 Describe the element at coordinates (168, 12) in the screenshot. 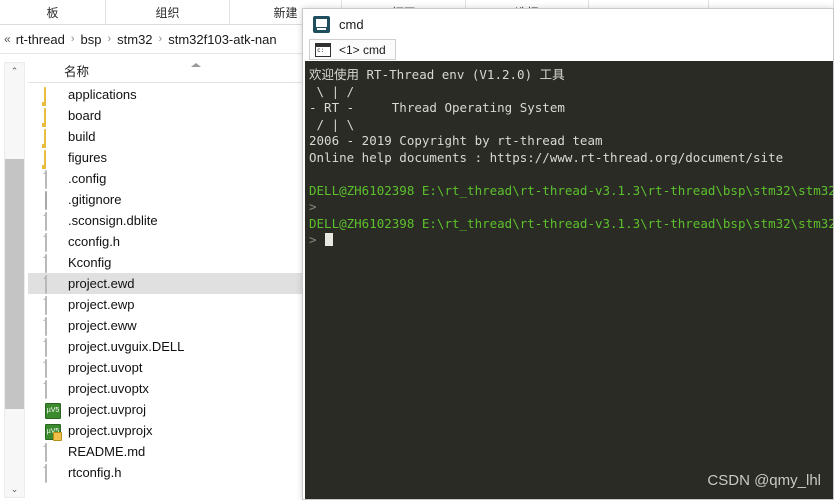

I see `ribbon-group-组织: 组织` at that location.